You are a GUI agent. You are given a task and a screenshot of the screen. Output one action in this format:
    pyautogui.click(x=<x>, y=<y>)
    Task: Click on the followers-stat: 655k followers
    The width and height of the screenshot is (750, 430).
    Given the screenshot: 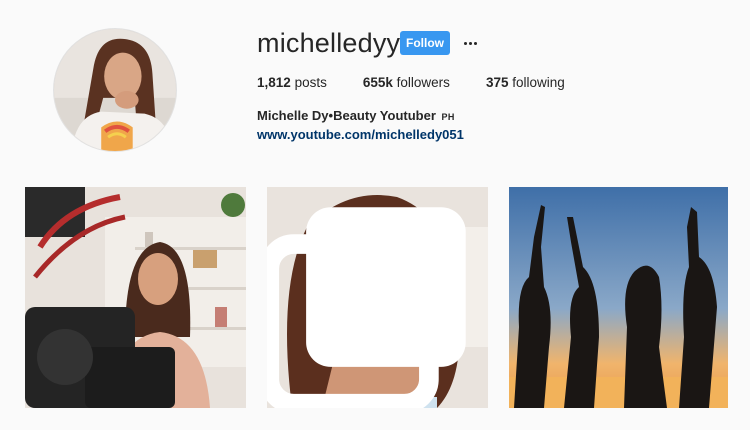 What is the action you would take?
    pyautogui.click(x=406, y=82)
    